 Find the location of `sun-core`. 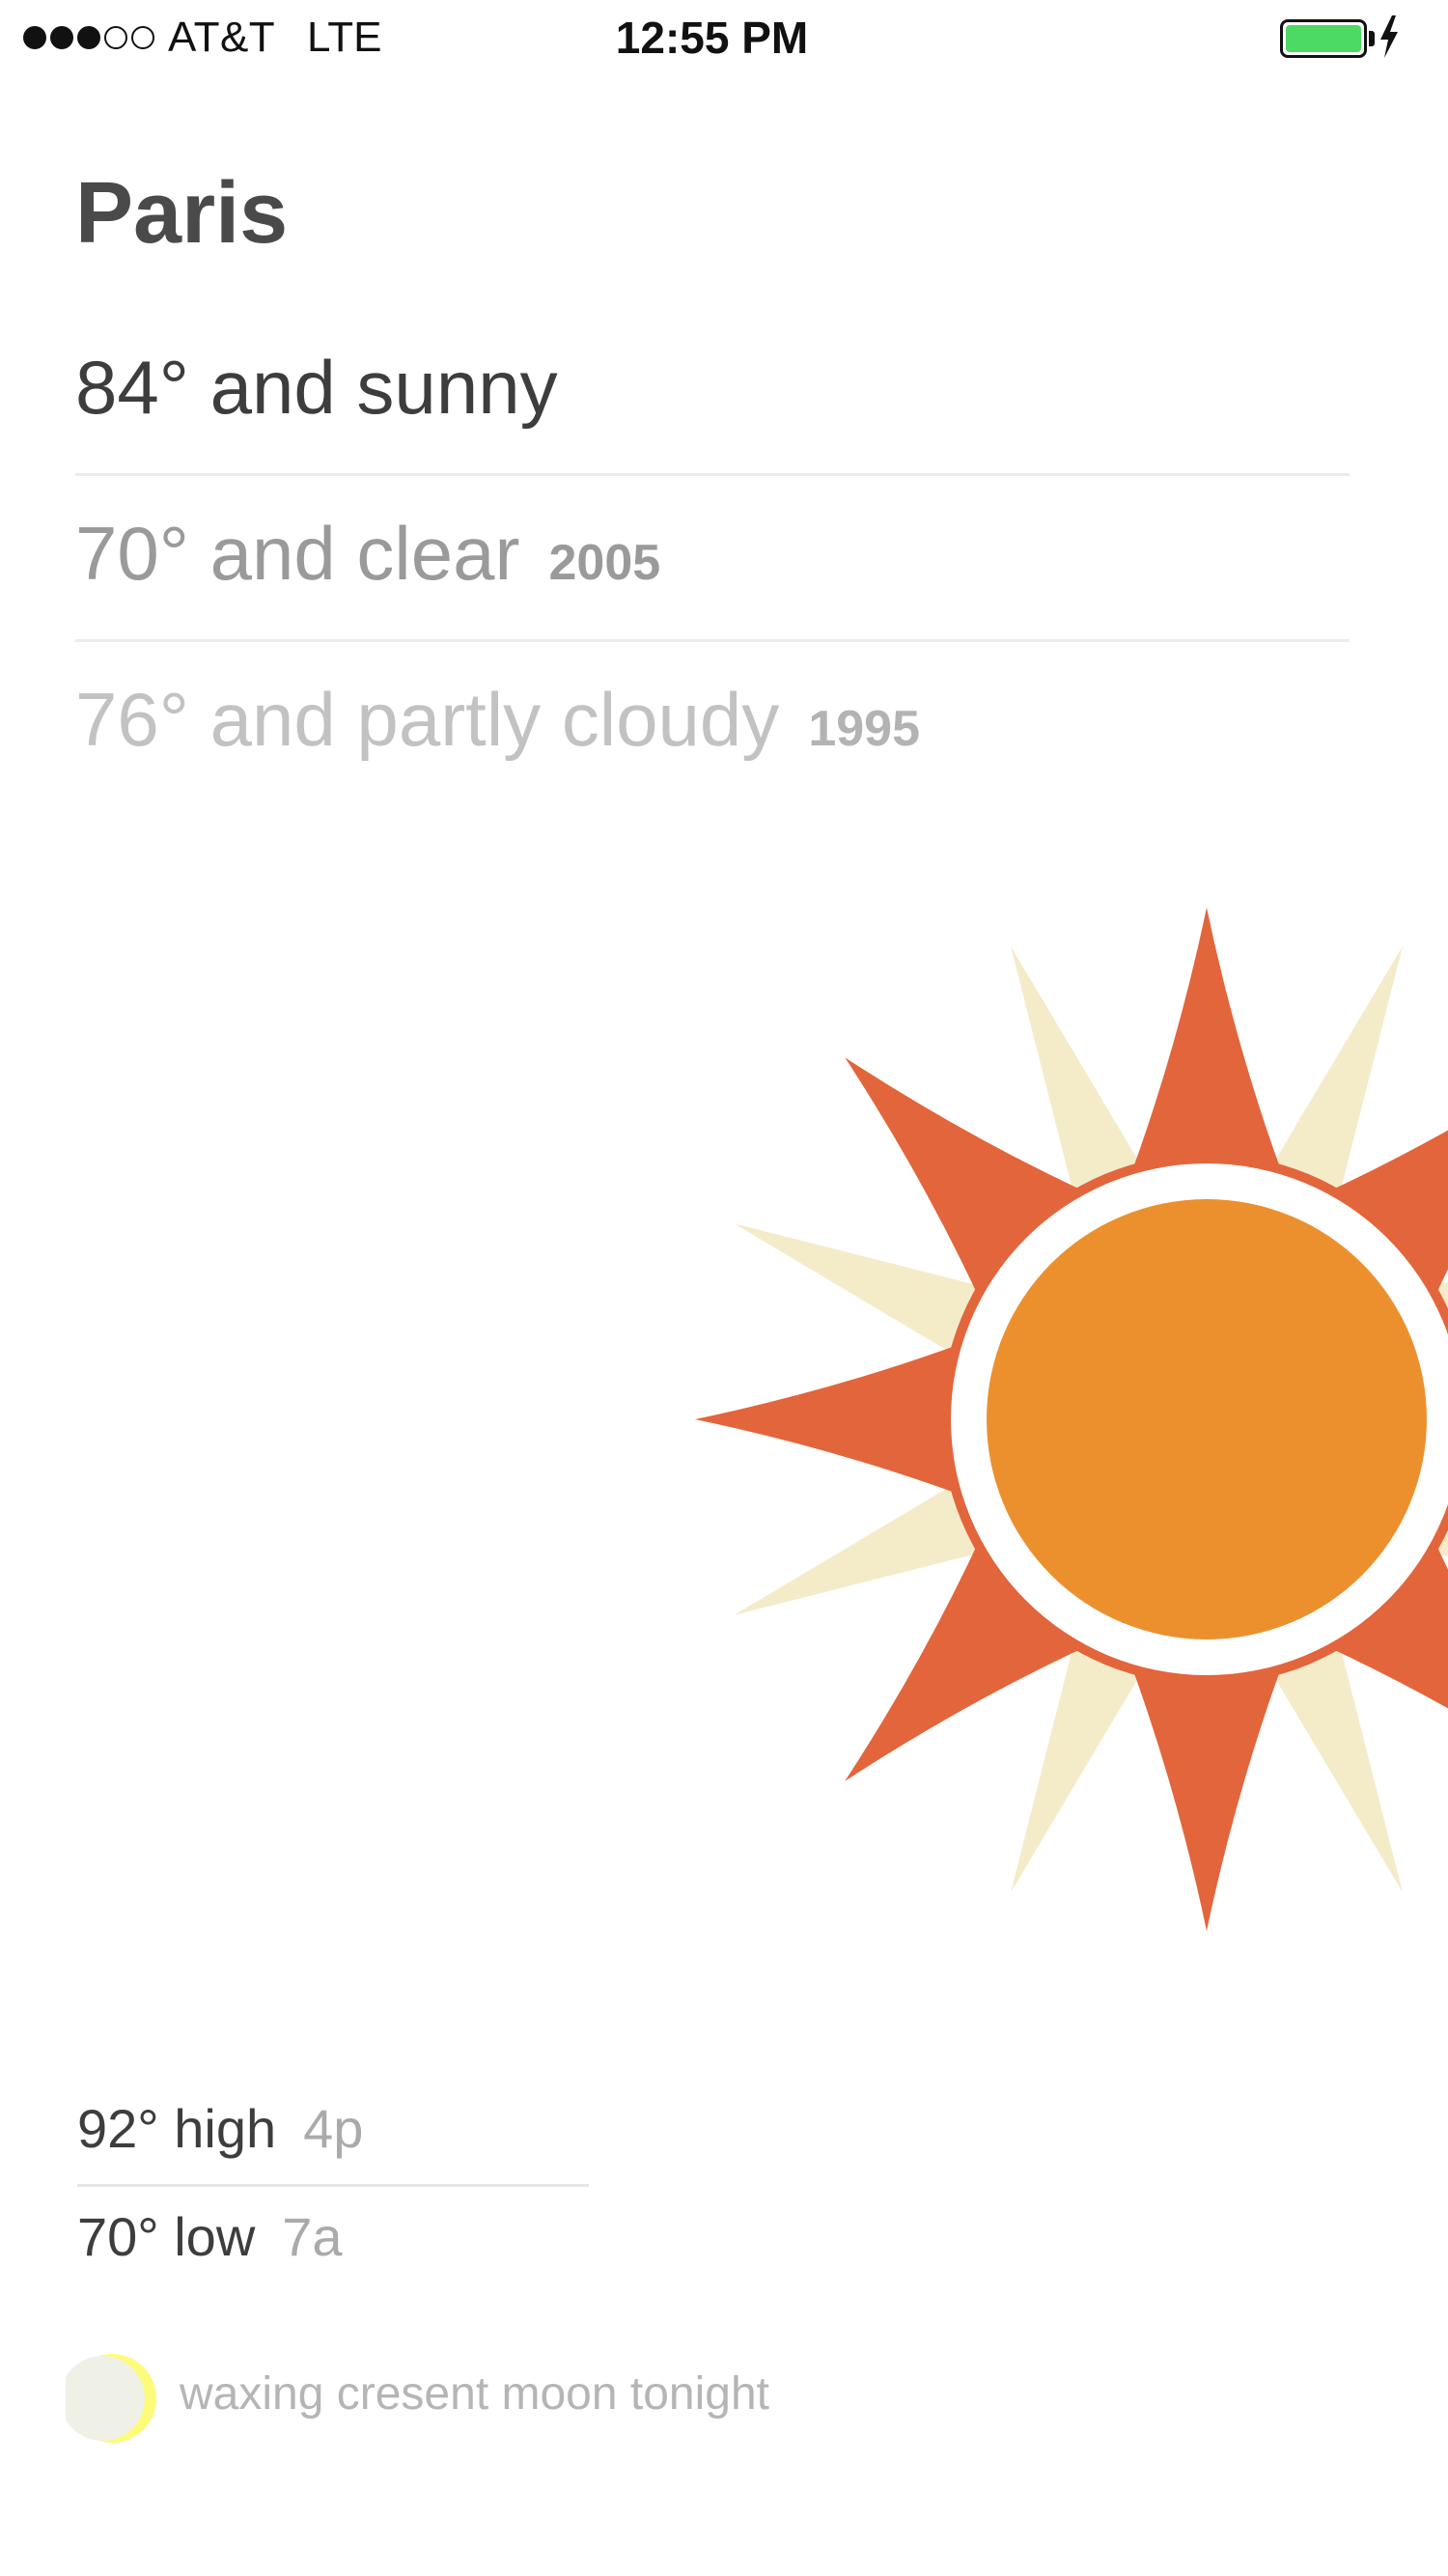

sun-core is located at coordinates (1207, 1419).